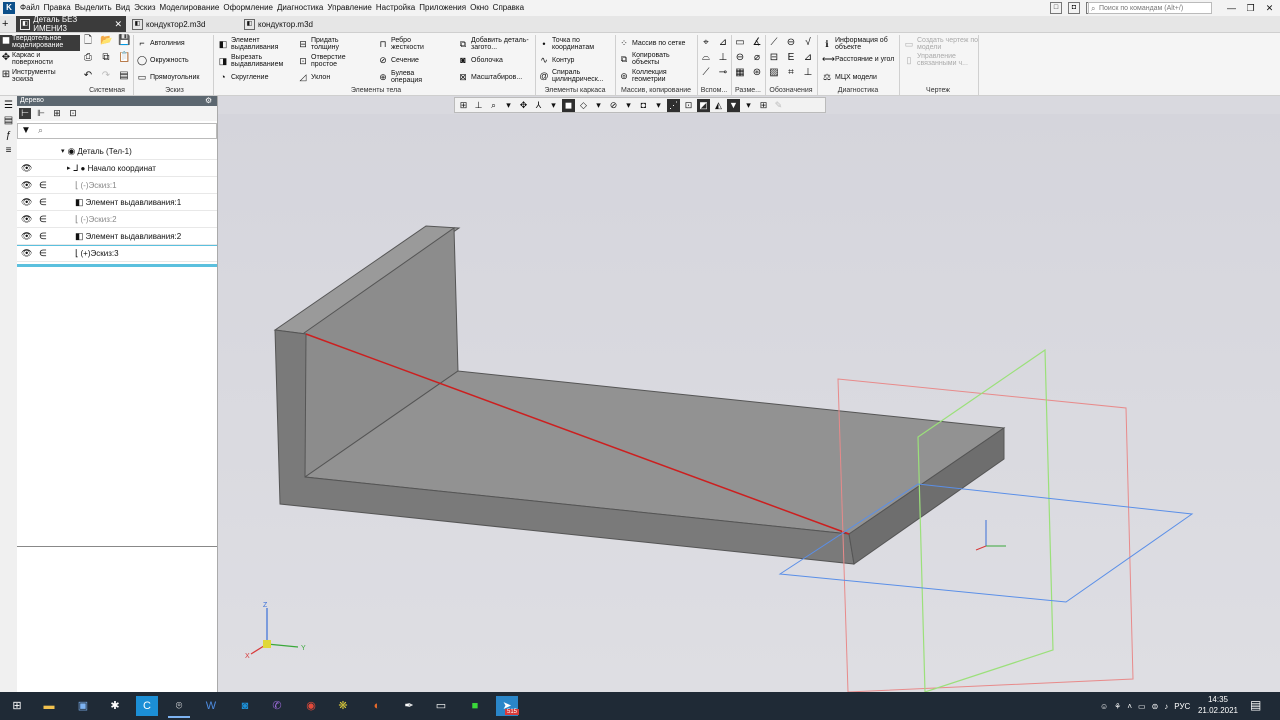 Image resolution: width=1280 pixels, height=720 pixels. I want to click on new-tab-plus-icon: +, so click(5, 24).